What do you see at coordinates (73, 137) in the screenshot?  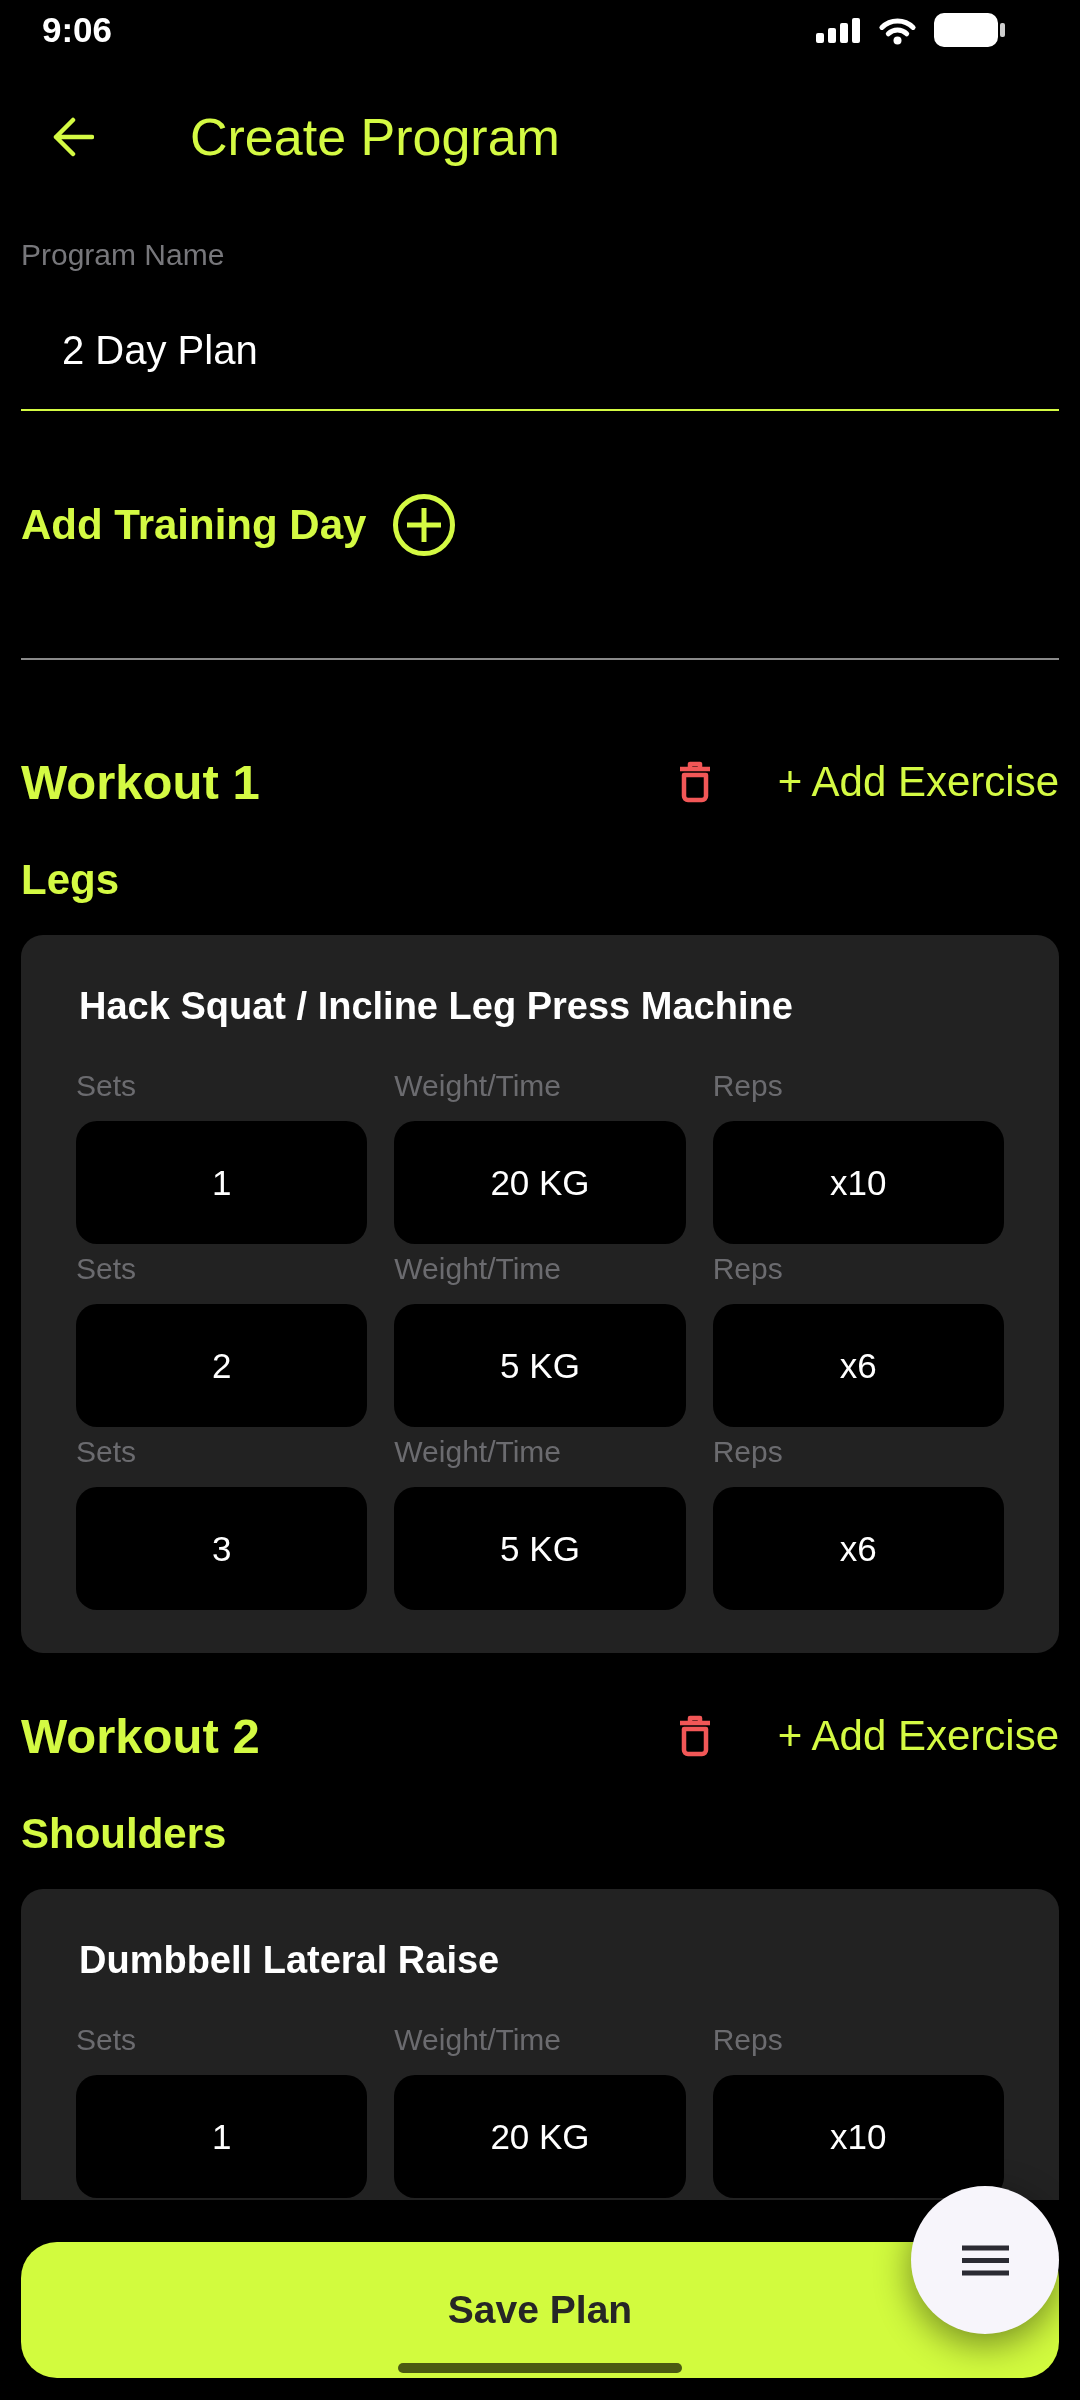 I see `back-arrow-icon` at bounding box center [73, 137].